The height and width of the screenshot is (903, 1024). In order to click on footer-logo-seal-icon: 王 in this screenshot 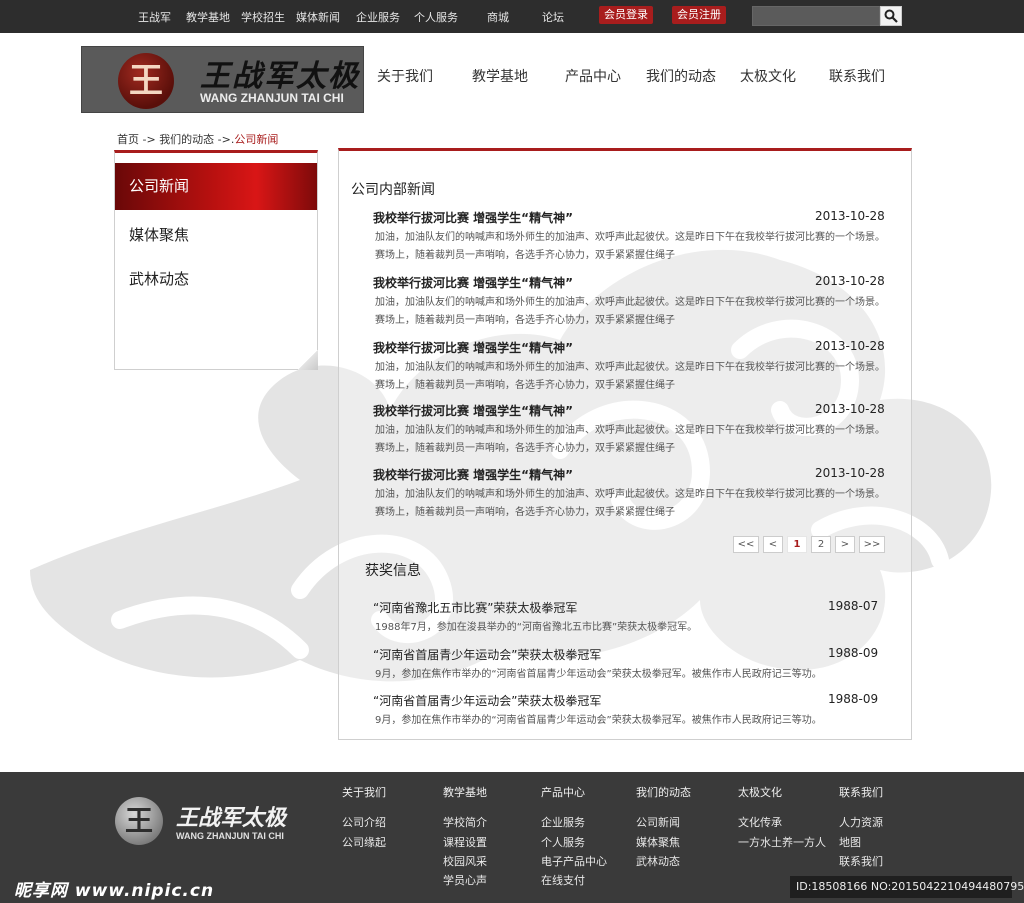, I will do `click(139, 821)`.